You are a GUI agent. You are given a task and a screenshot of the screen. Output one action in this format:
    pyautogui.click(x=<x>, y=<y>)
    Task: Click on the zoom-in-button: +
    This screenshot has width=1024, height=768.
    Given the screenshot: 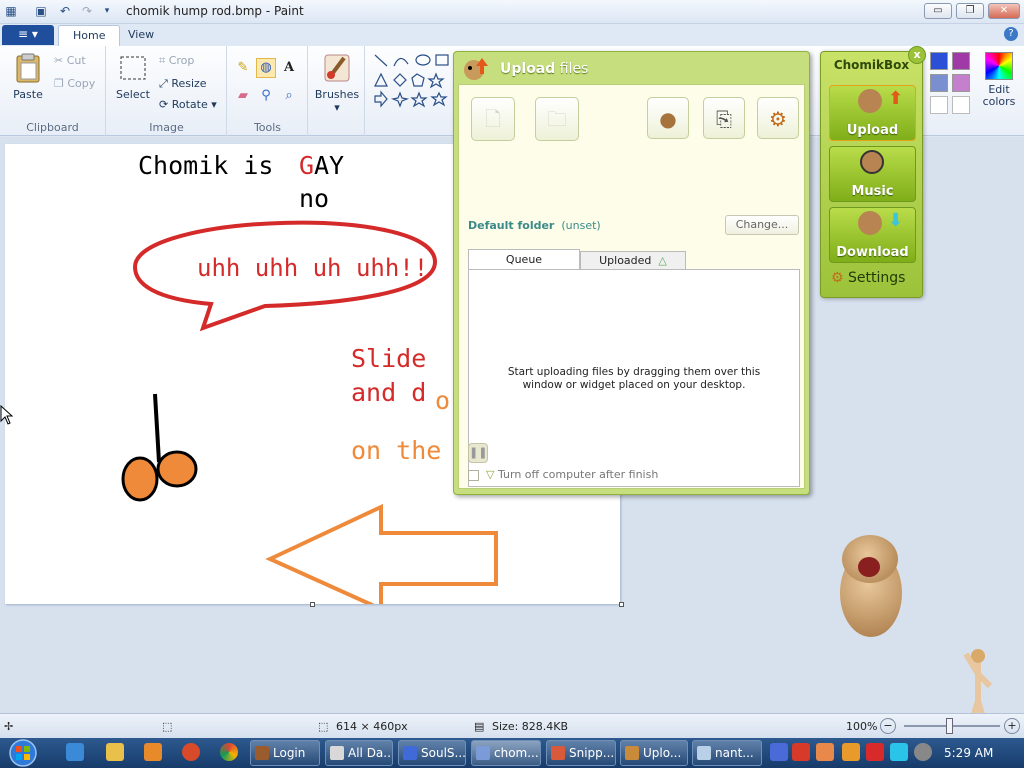 What is the action you would take?
    pyautogui.click(x=1012, y=726)
    